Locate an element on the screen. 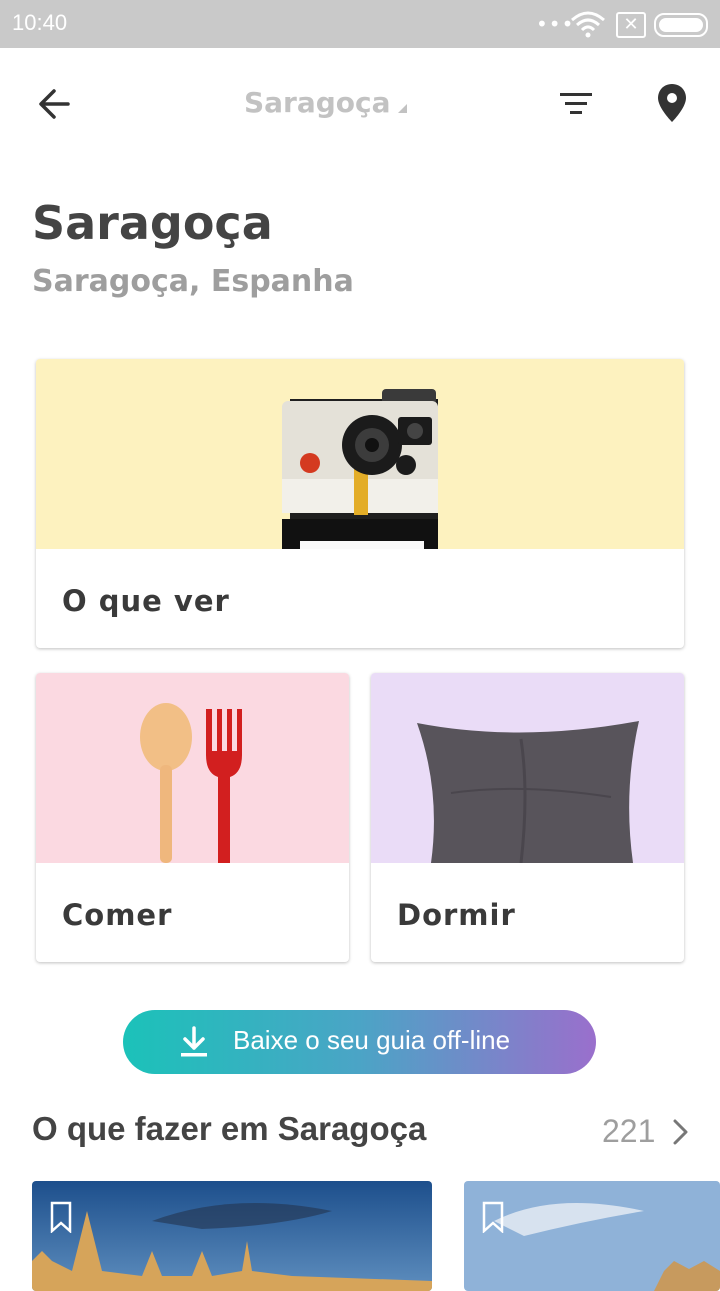  category-label: Comer is located at coordinates (117, 915).